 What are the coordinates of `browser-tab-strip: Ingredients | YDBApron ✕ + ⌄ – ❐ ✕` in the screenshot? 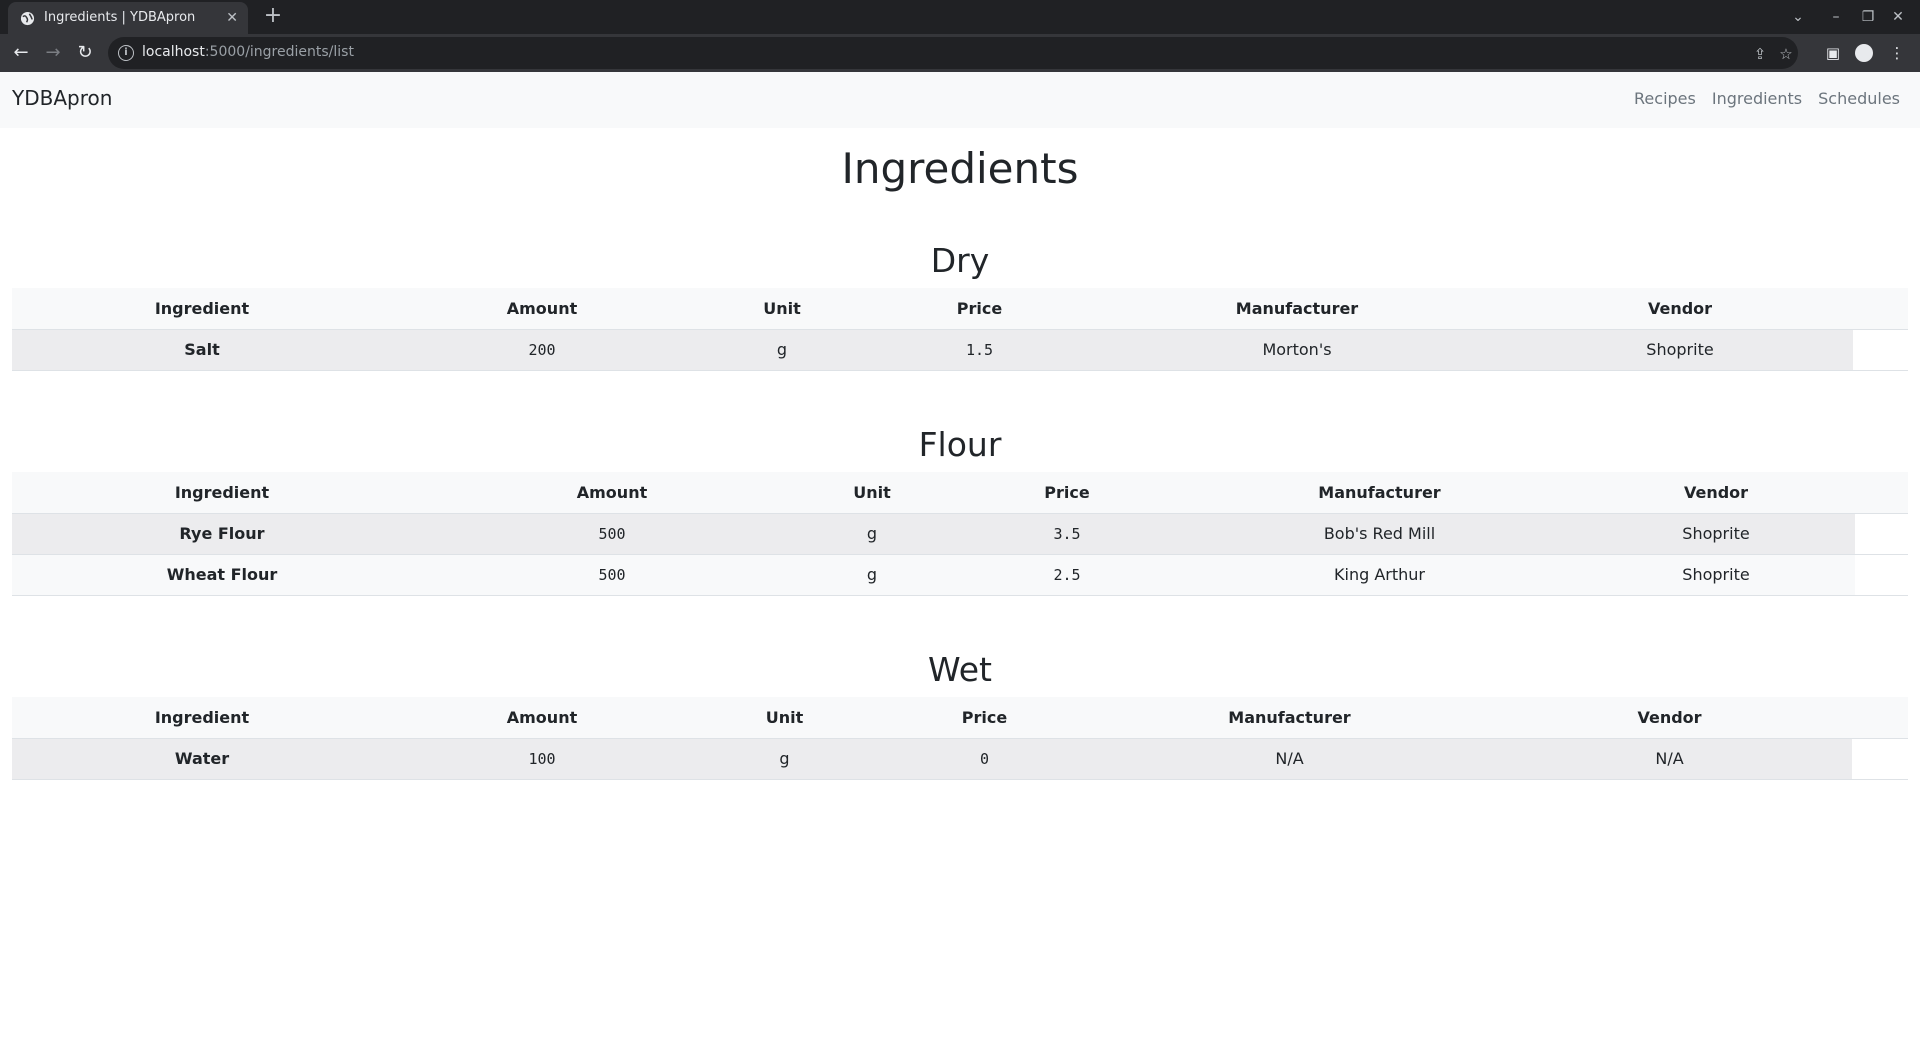 It's located at (960, 17).